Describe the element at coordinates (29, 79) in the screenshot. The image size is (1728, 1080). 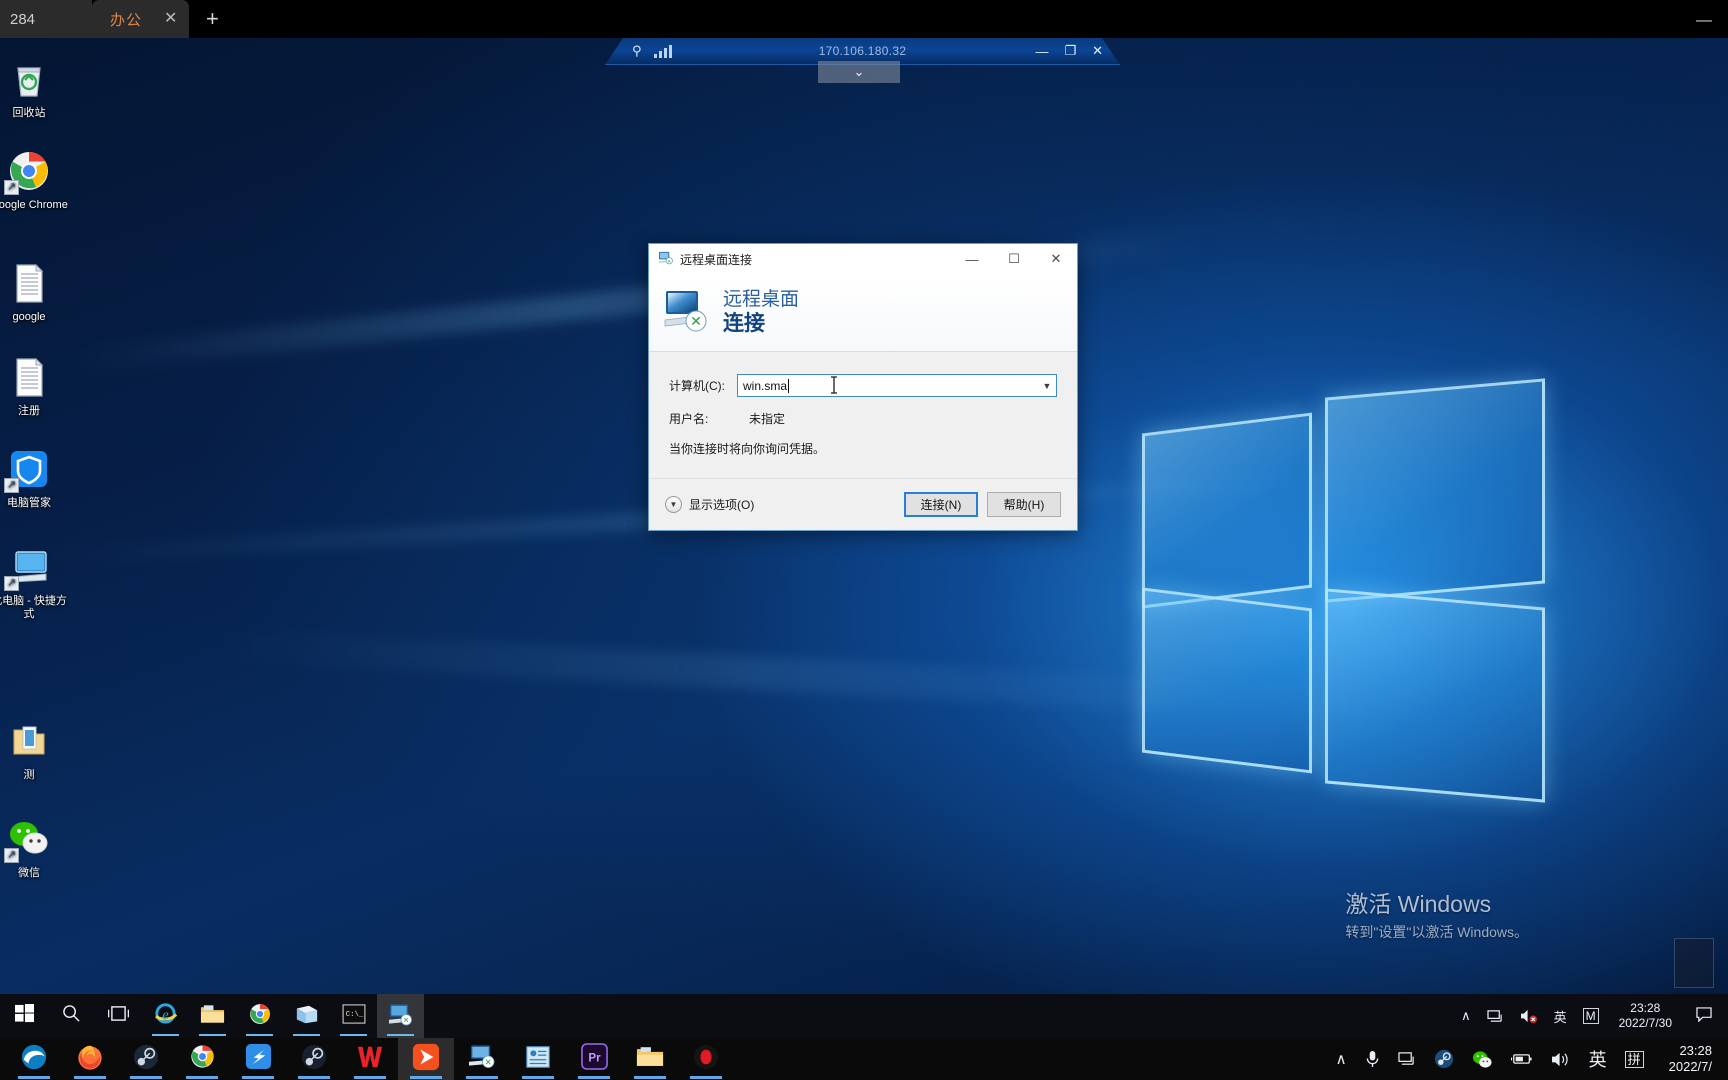
I see `recycle-bin-icon` at that location.